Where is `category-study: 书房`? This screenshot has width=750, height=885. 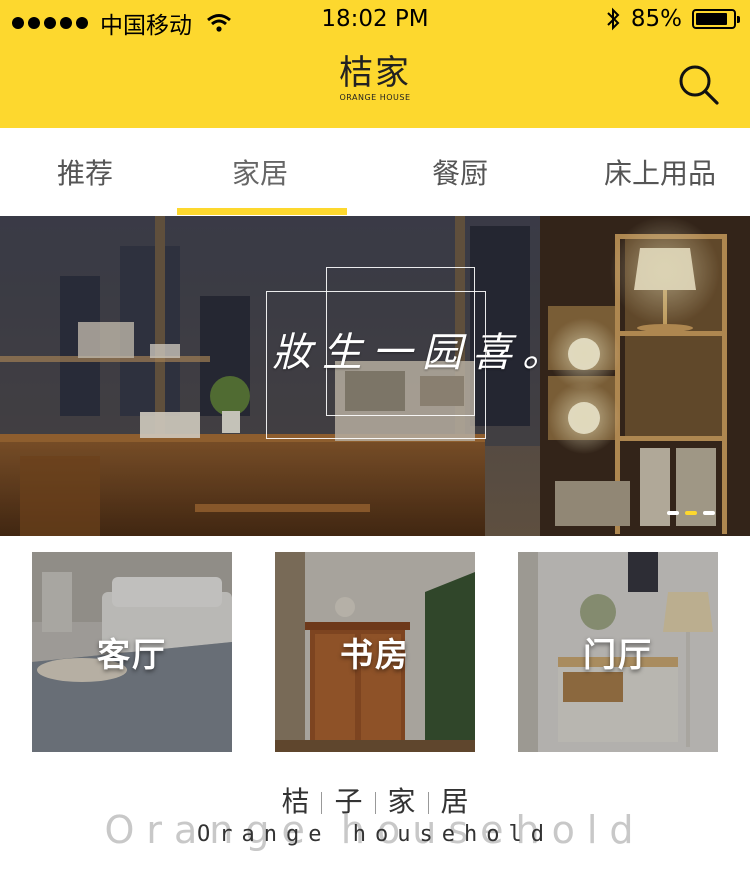
category-study: 书房 is located at coordinates (375, 652).